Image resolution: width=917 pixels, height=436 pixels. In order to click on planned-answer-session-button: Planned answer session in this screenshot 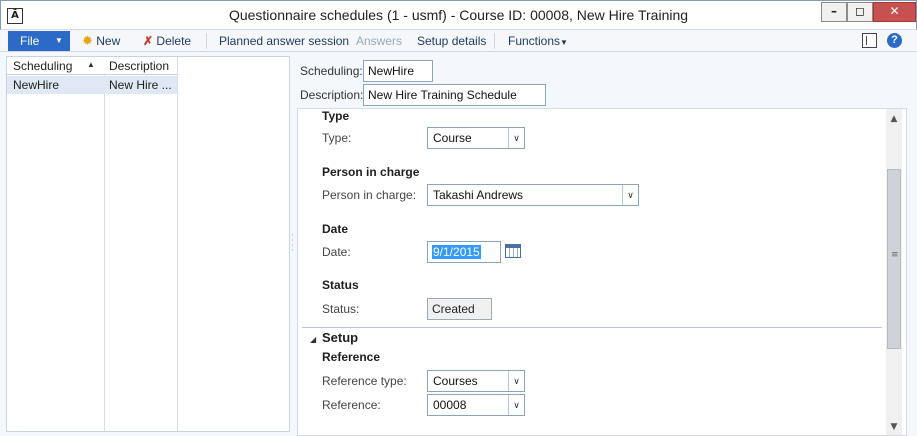, I will do `click(284, 41)`.